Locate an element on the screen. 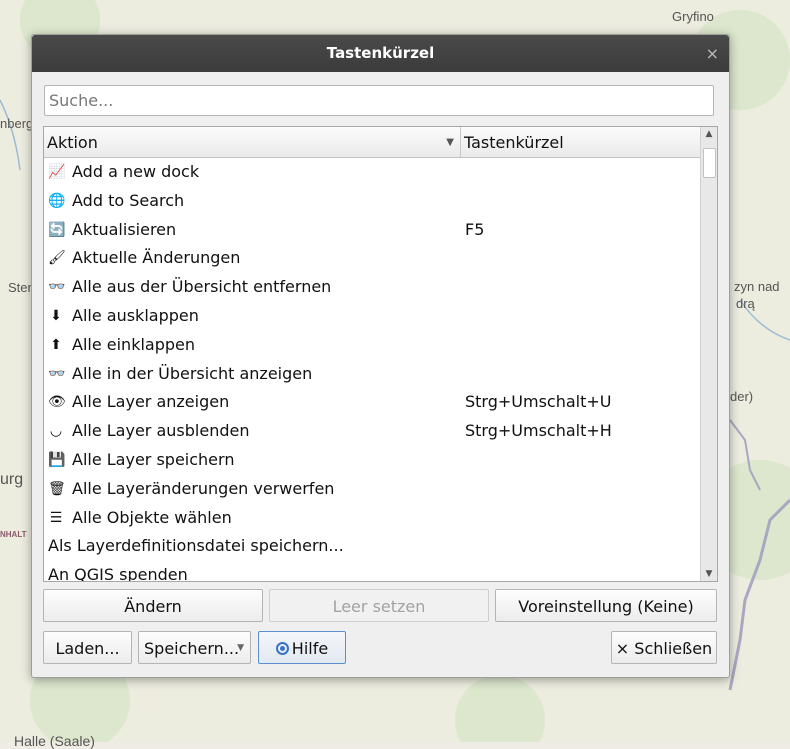 This screenshot has height=749, width=790. glasses-remove-icon: 👓 is located at coordinates (57, 287).